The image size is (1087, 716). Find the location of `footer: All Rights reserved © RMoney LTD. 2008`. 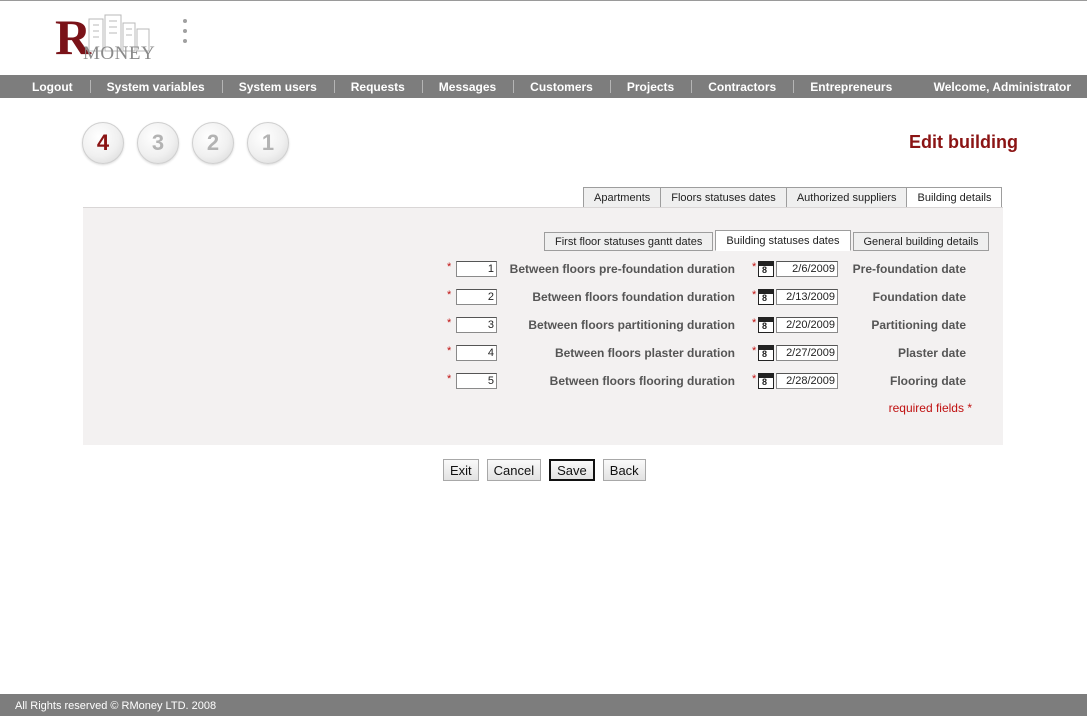

footer: All Rights reserved © RMoney LTD. 2008 is located at coordinates (543, 705).